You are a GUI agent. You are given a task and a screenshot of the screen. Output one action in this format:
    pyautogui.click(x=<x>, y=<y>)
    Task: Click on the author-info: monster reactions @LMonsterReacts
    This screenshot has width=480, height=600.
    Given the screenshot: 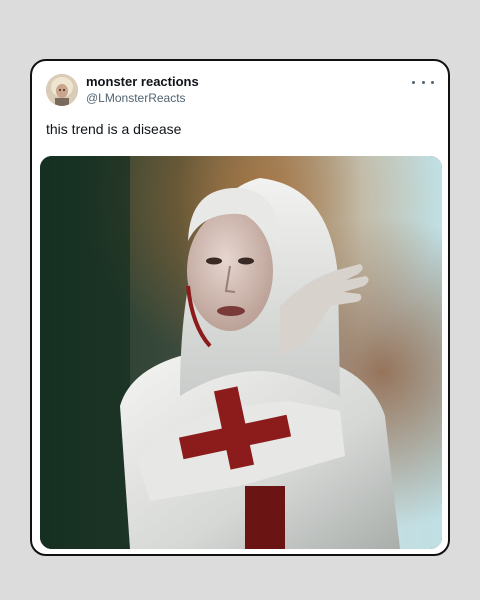 What is the action you would take?
    pyautogui.click(x=142, y=90)
    